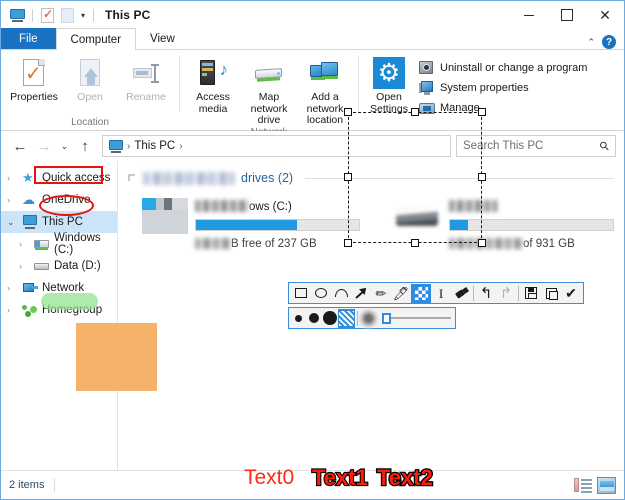 Image resolution: width=625 pixels, height=500 pixels. I want to click on large-icons-view-button, so click(606, 485).